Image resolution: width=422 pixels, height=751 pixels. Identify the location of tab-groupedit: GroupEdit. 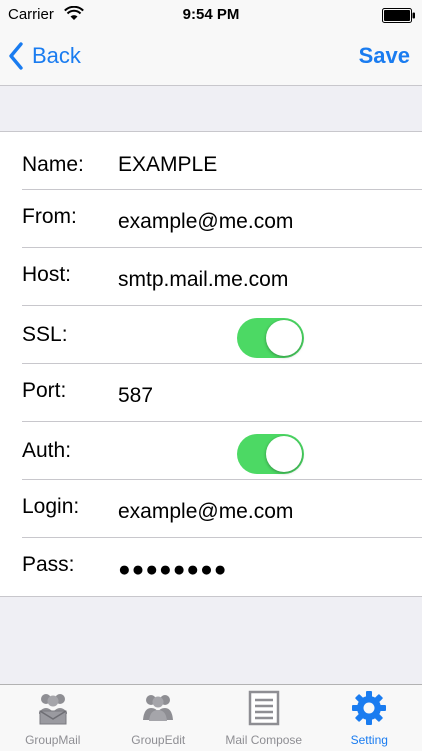
(159, 718).